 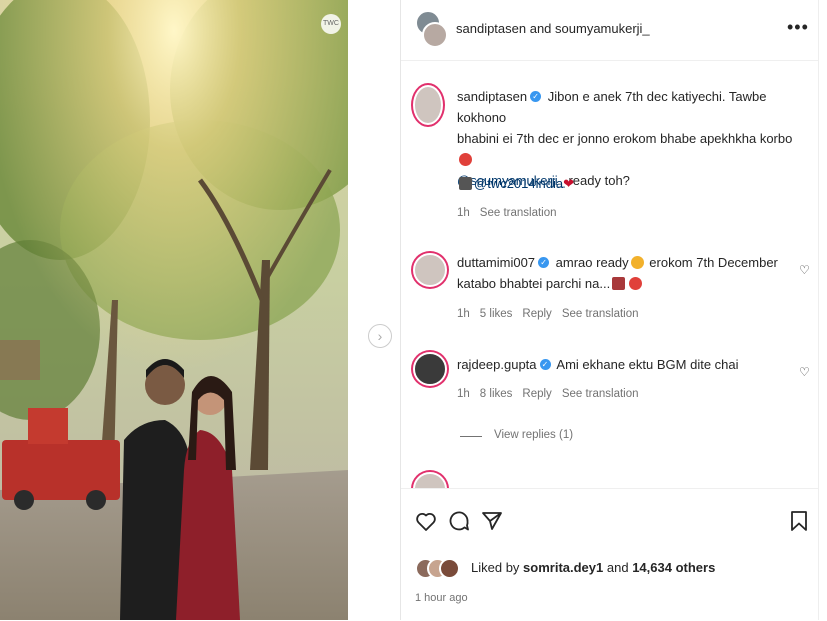 I want to click on credit-mention: @twc2014india, so click(x=518, y=183).